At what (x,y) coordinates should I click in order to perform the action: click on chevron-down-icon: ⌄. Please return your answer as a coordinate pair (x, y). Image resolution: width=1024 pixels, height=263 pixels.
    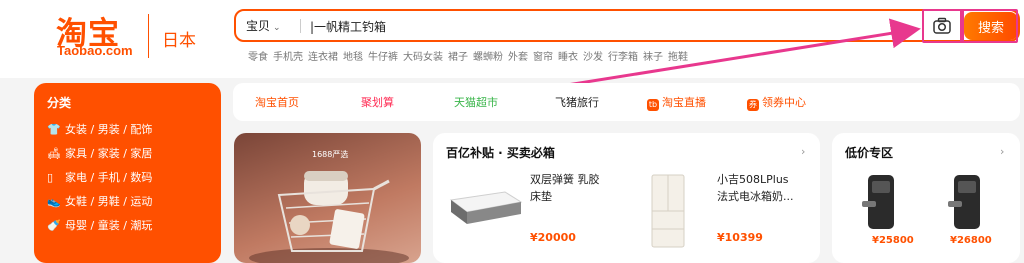
    Looking at the image, I should click on (277, 28).